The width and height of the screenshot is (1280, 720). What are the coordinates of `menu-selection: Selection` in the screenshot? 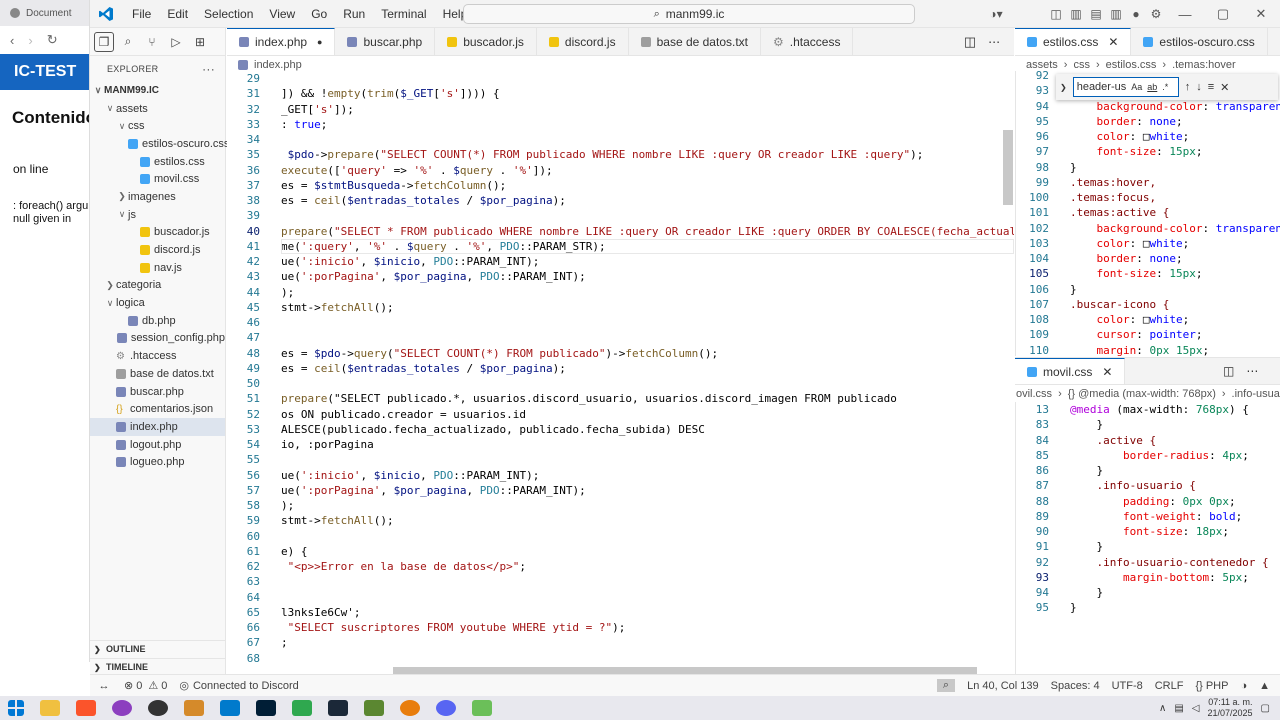 It's located at (228, 14).